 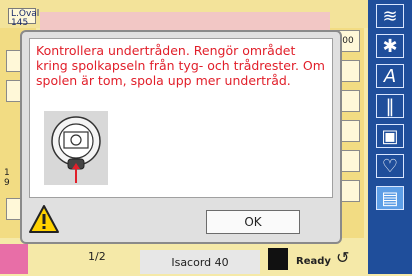 What do you see at coordinates (97, 256) in the screenshot?
I see `page-indicator: 1/2` at bounding box center [97, 256].